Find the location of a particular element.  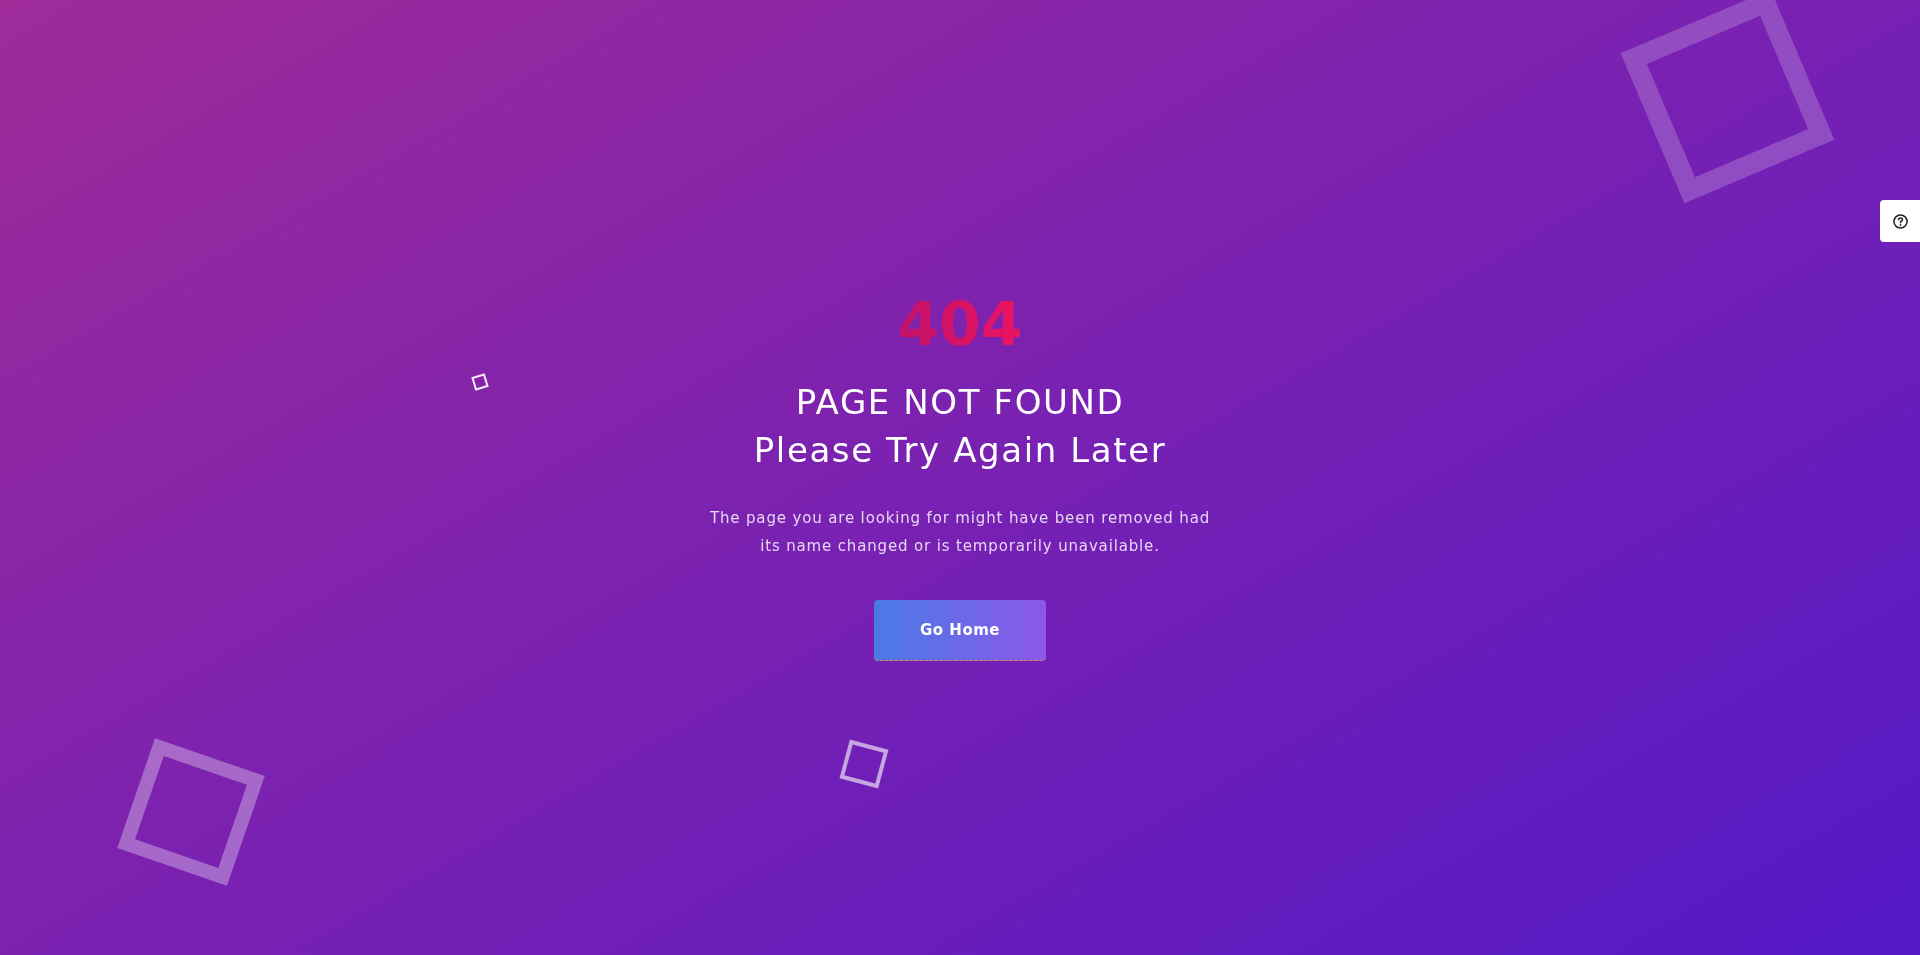

error-subtitle: Please Try Again Later is located at coordinates (960, 450).